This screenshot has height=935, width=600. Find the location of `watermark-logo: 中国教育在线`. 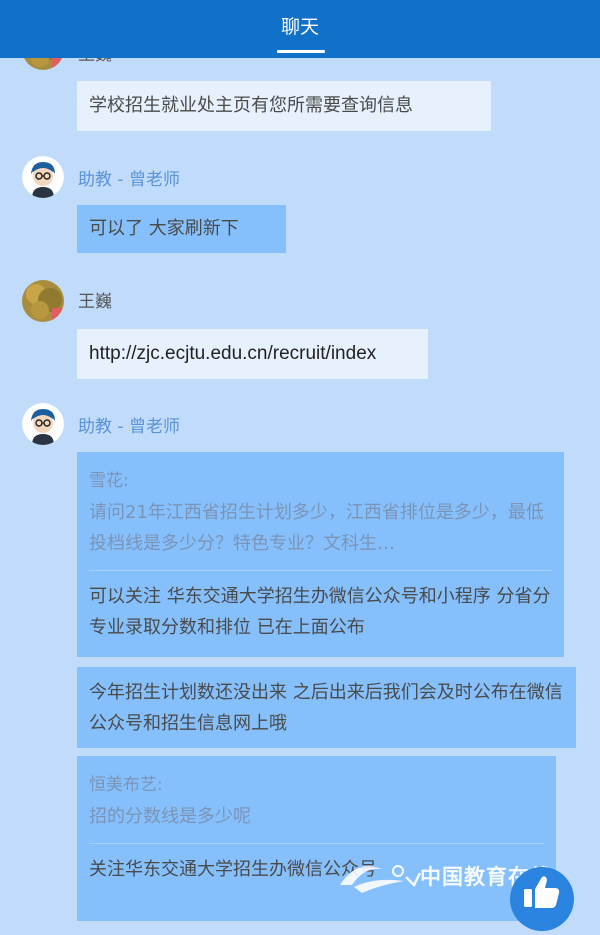

watermark-logo: 中国教育在线 is located at coordinates (442, 876).